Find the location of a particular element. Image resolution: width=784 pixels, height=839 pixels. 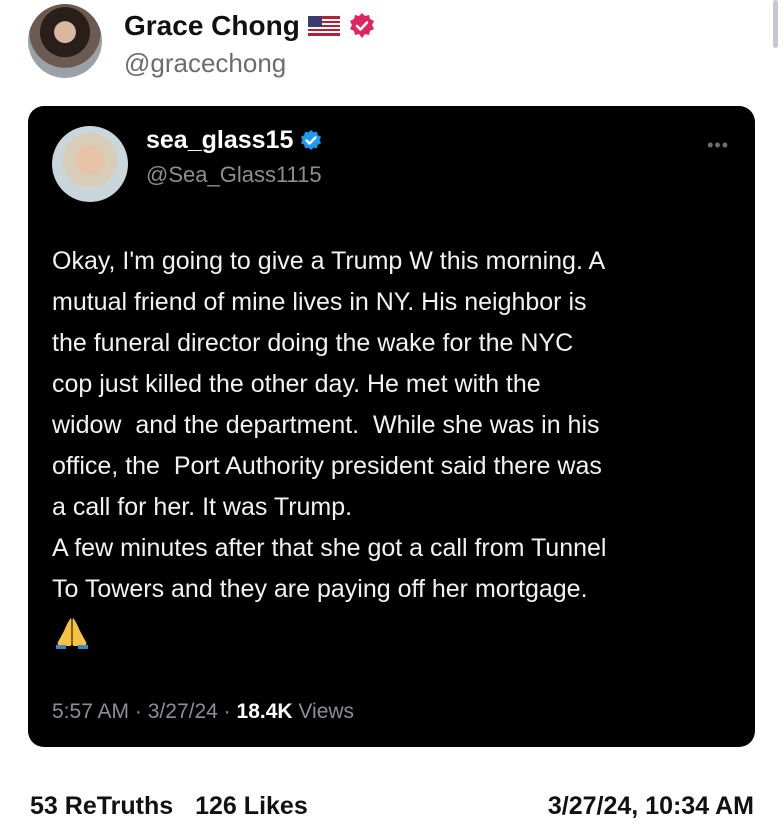

author-name-row: Grace Chong is located at coordinates (250, 26).